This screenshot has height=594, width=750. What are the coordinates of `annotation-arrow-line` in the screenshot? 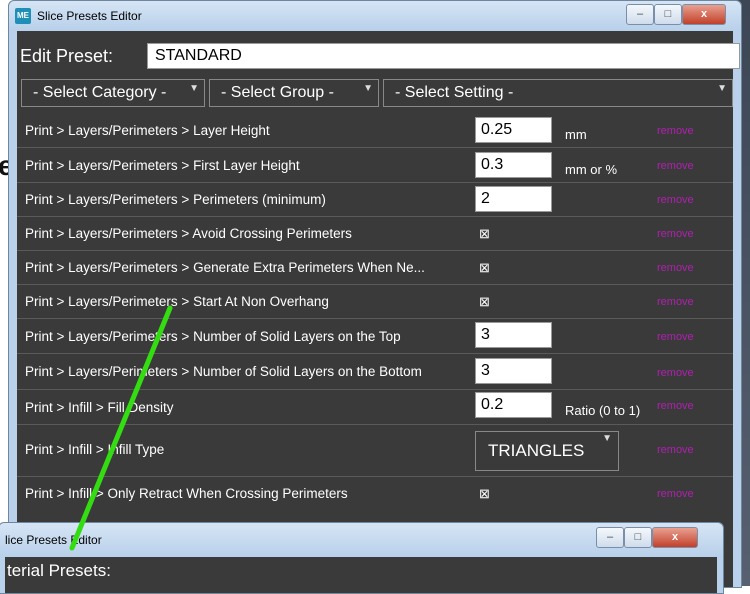 It's located at (121, 428).